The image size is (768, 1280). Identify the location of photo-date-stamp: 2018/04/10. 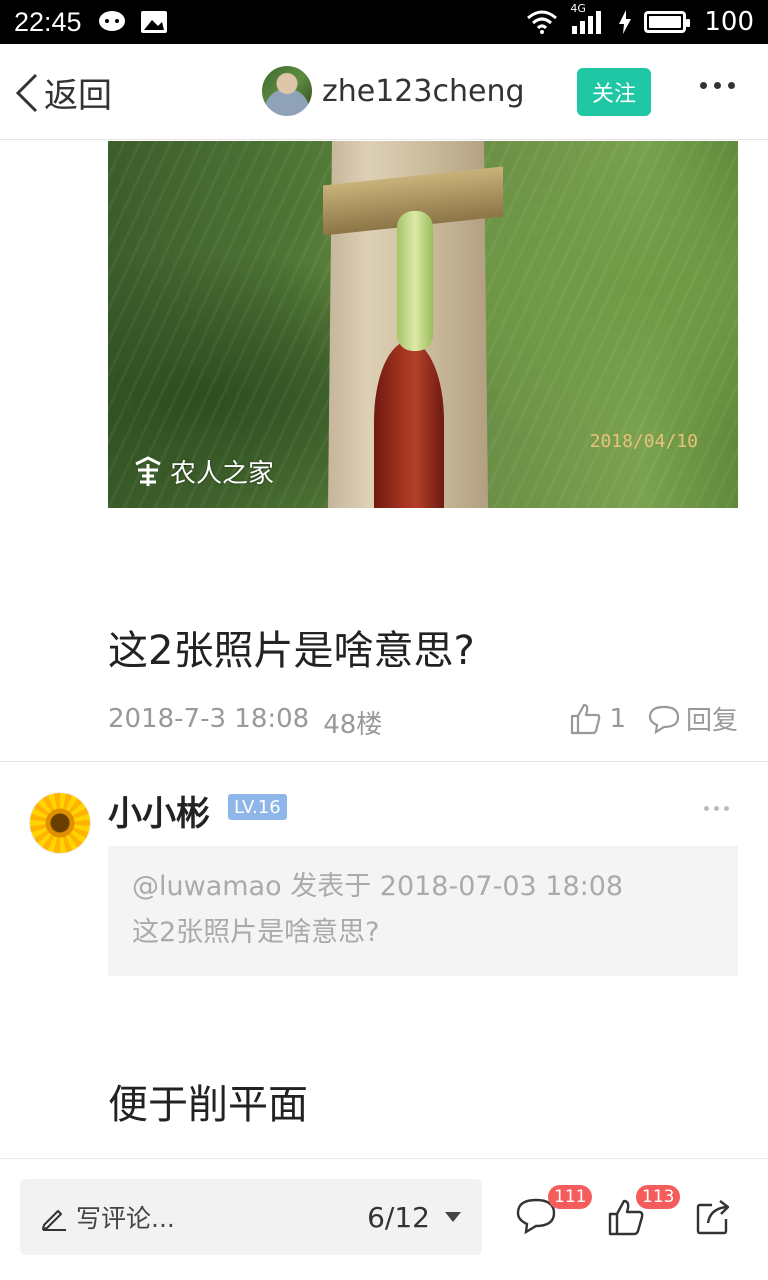
(643, 441).